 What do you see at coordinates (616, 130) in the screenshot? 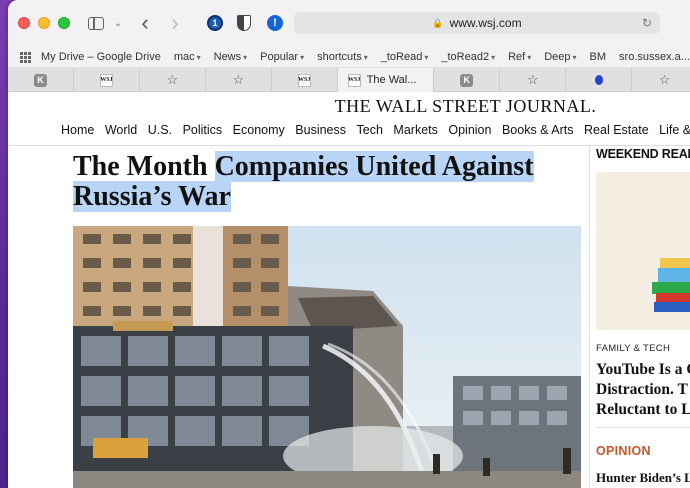
I see `nav-item: Real Estate` at bounding box center [616, 130].